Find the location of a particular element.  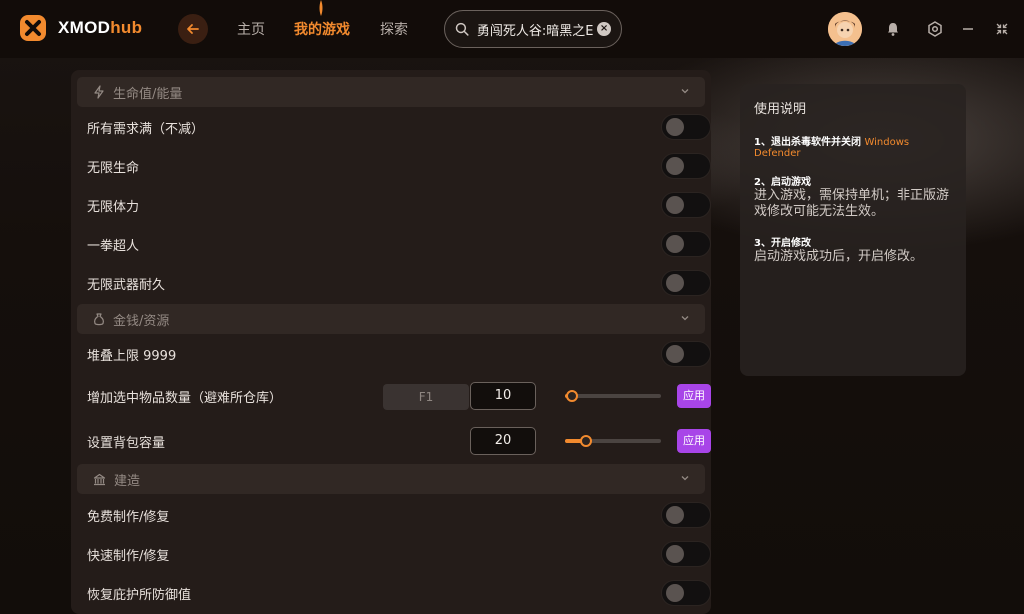

building-icon is located at coordinates (99, 479).